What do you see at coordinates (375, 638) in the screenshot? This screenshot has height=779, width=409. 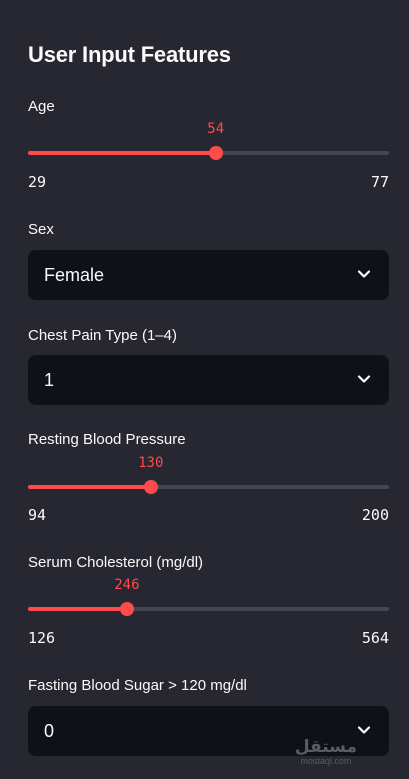 I see `cholesterol-max: 564` at bounding box center [375, 638].